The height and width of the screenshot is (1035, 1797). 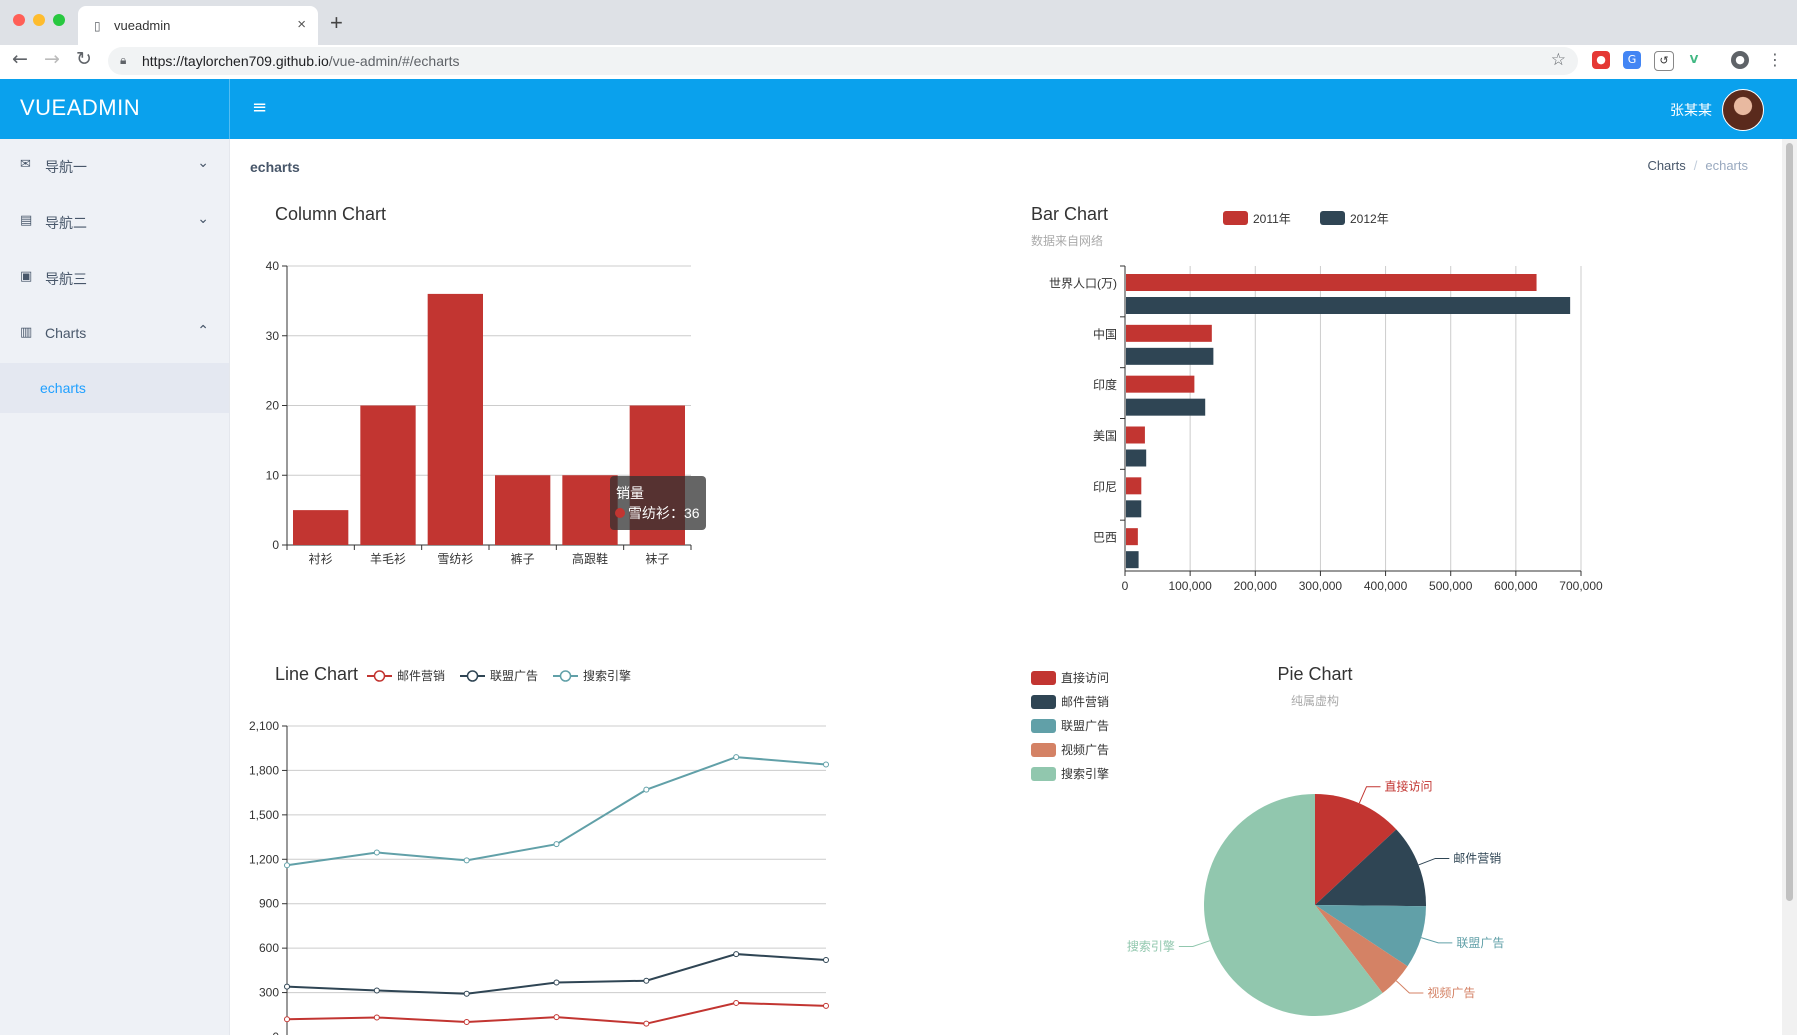 What do you see at coordinates (1105, 384) in the screenshot?
I see `y-tick-label: 印度` at bounding box center [1105, 384].